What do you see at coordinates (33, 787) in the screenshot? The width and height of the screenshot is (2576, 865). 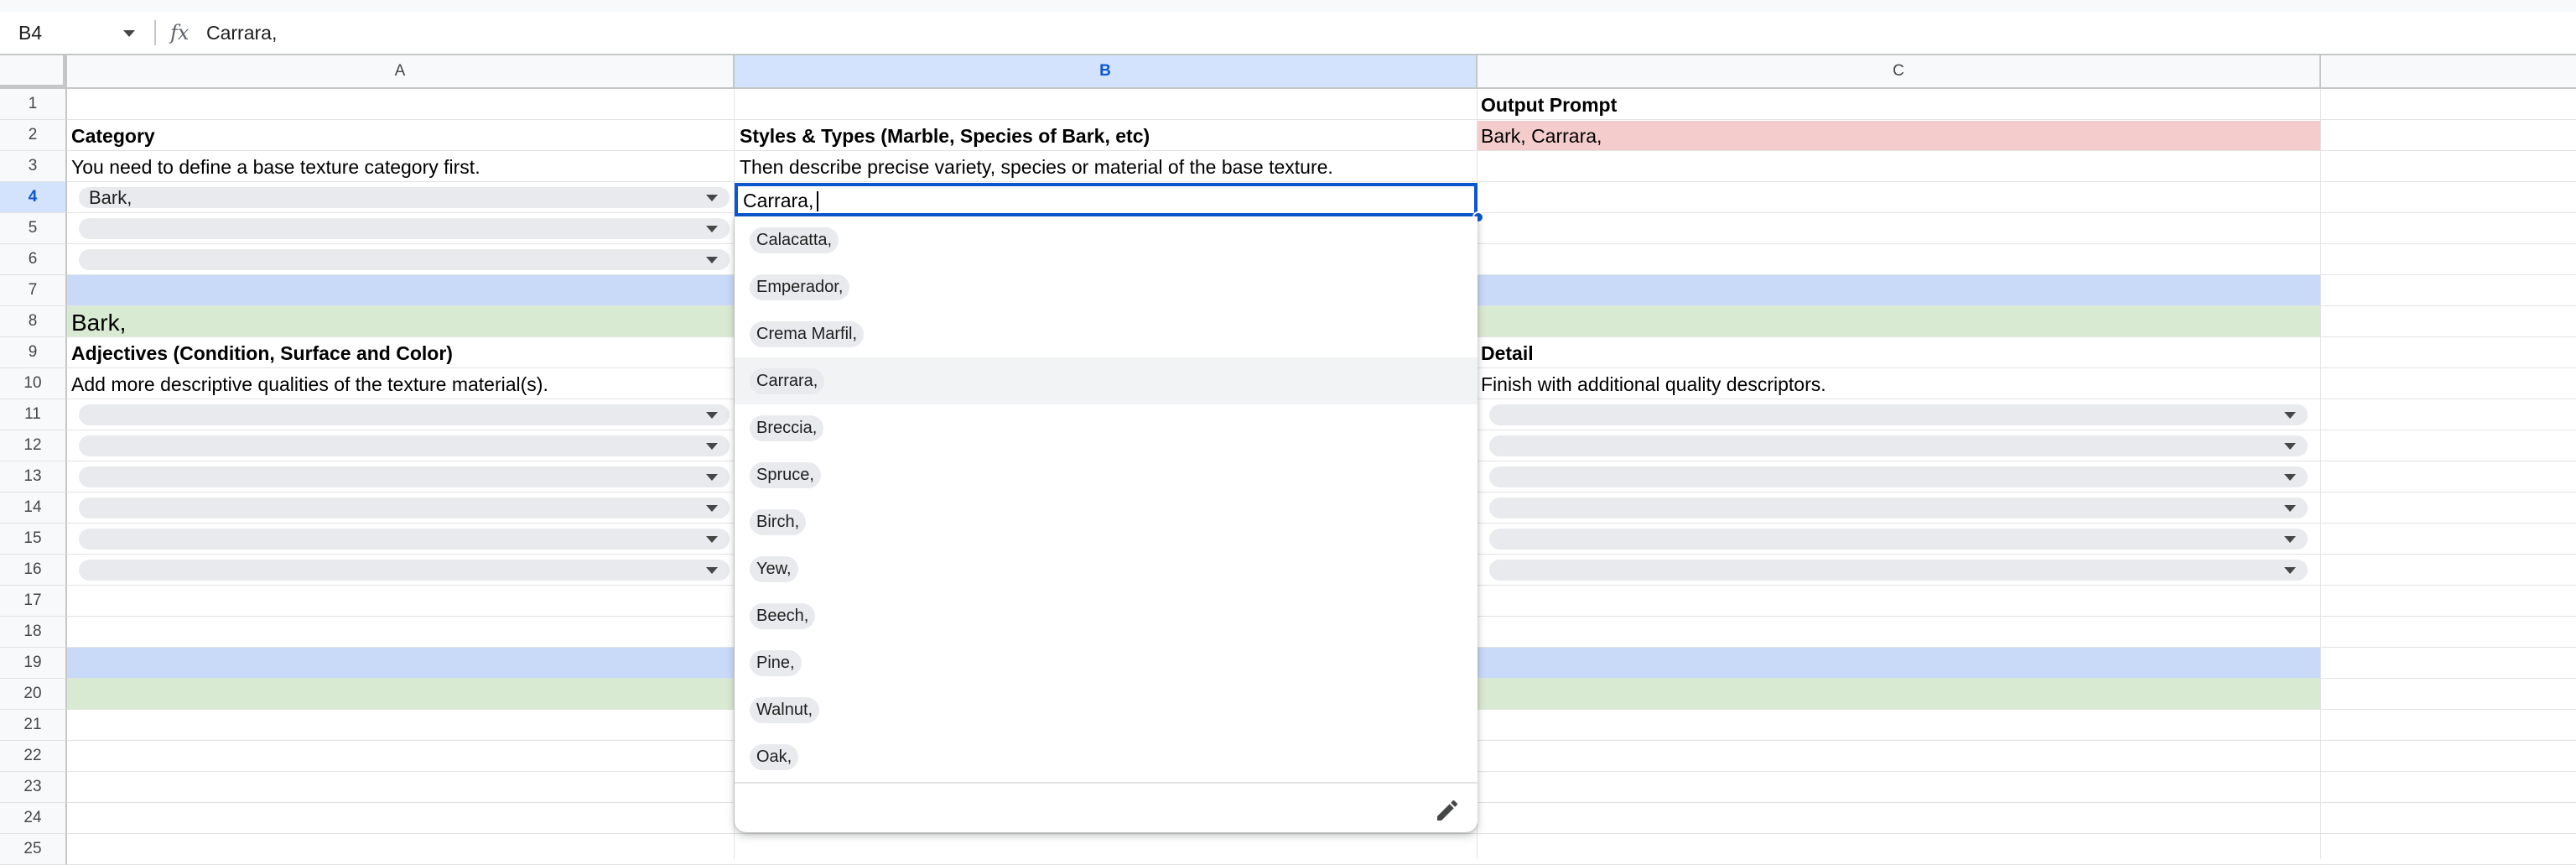 I see `row-header-23: 23` at bounding box center [33, 787].